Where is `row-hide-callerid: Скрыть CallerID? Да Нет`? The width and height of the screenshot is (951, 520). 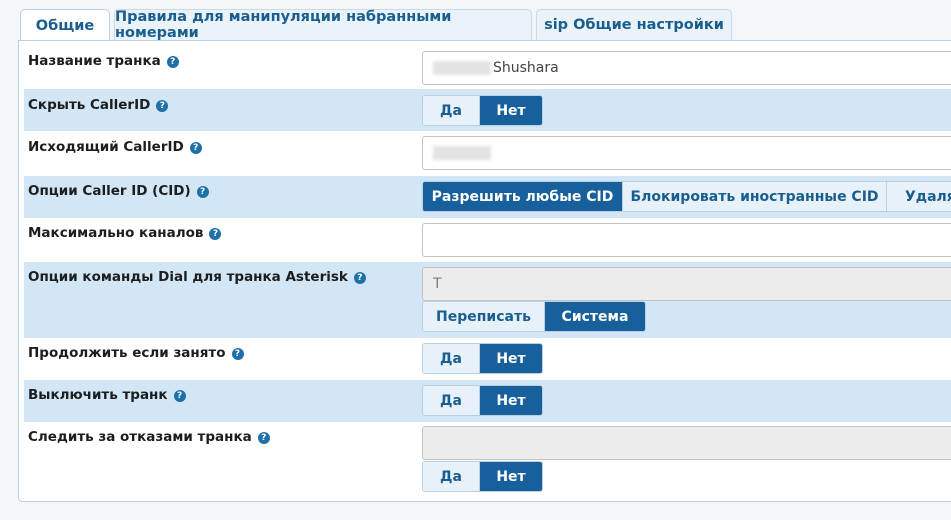 row-hide-callerid: Скрыть CallerID? Да Нет is located at coordinates (487, 110).